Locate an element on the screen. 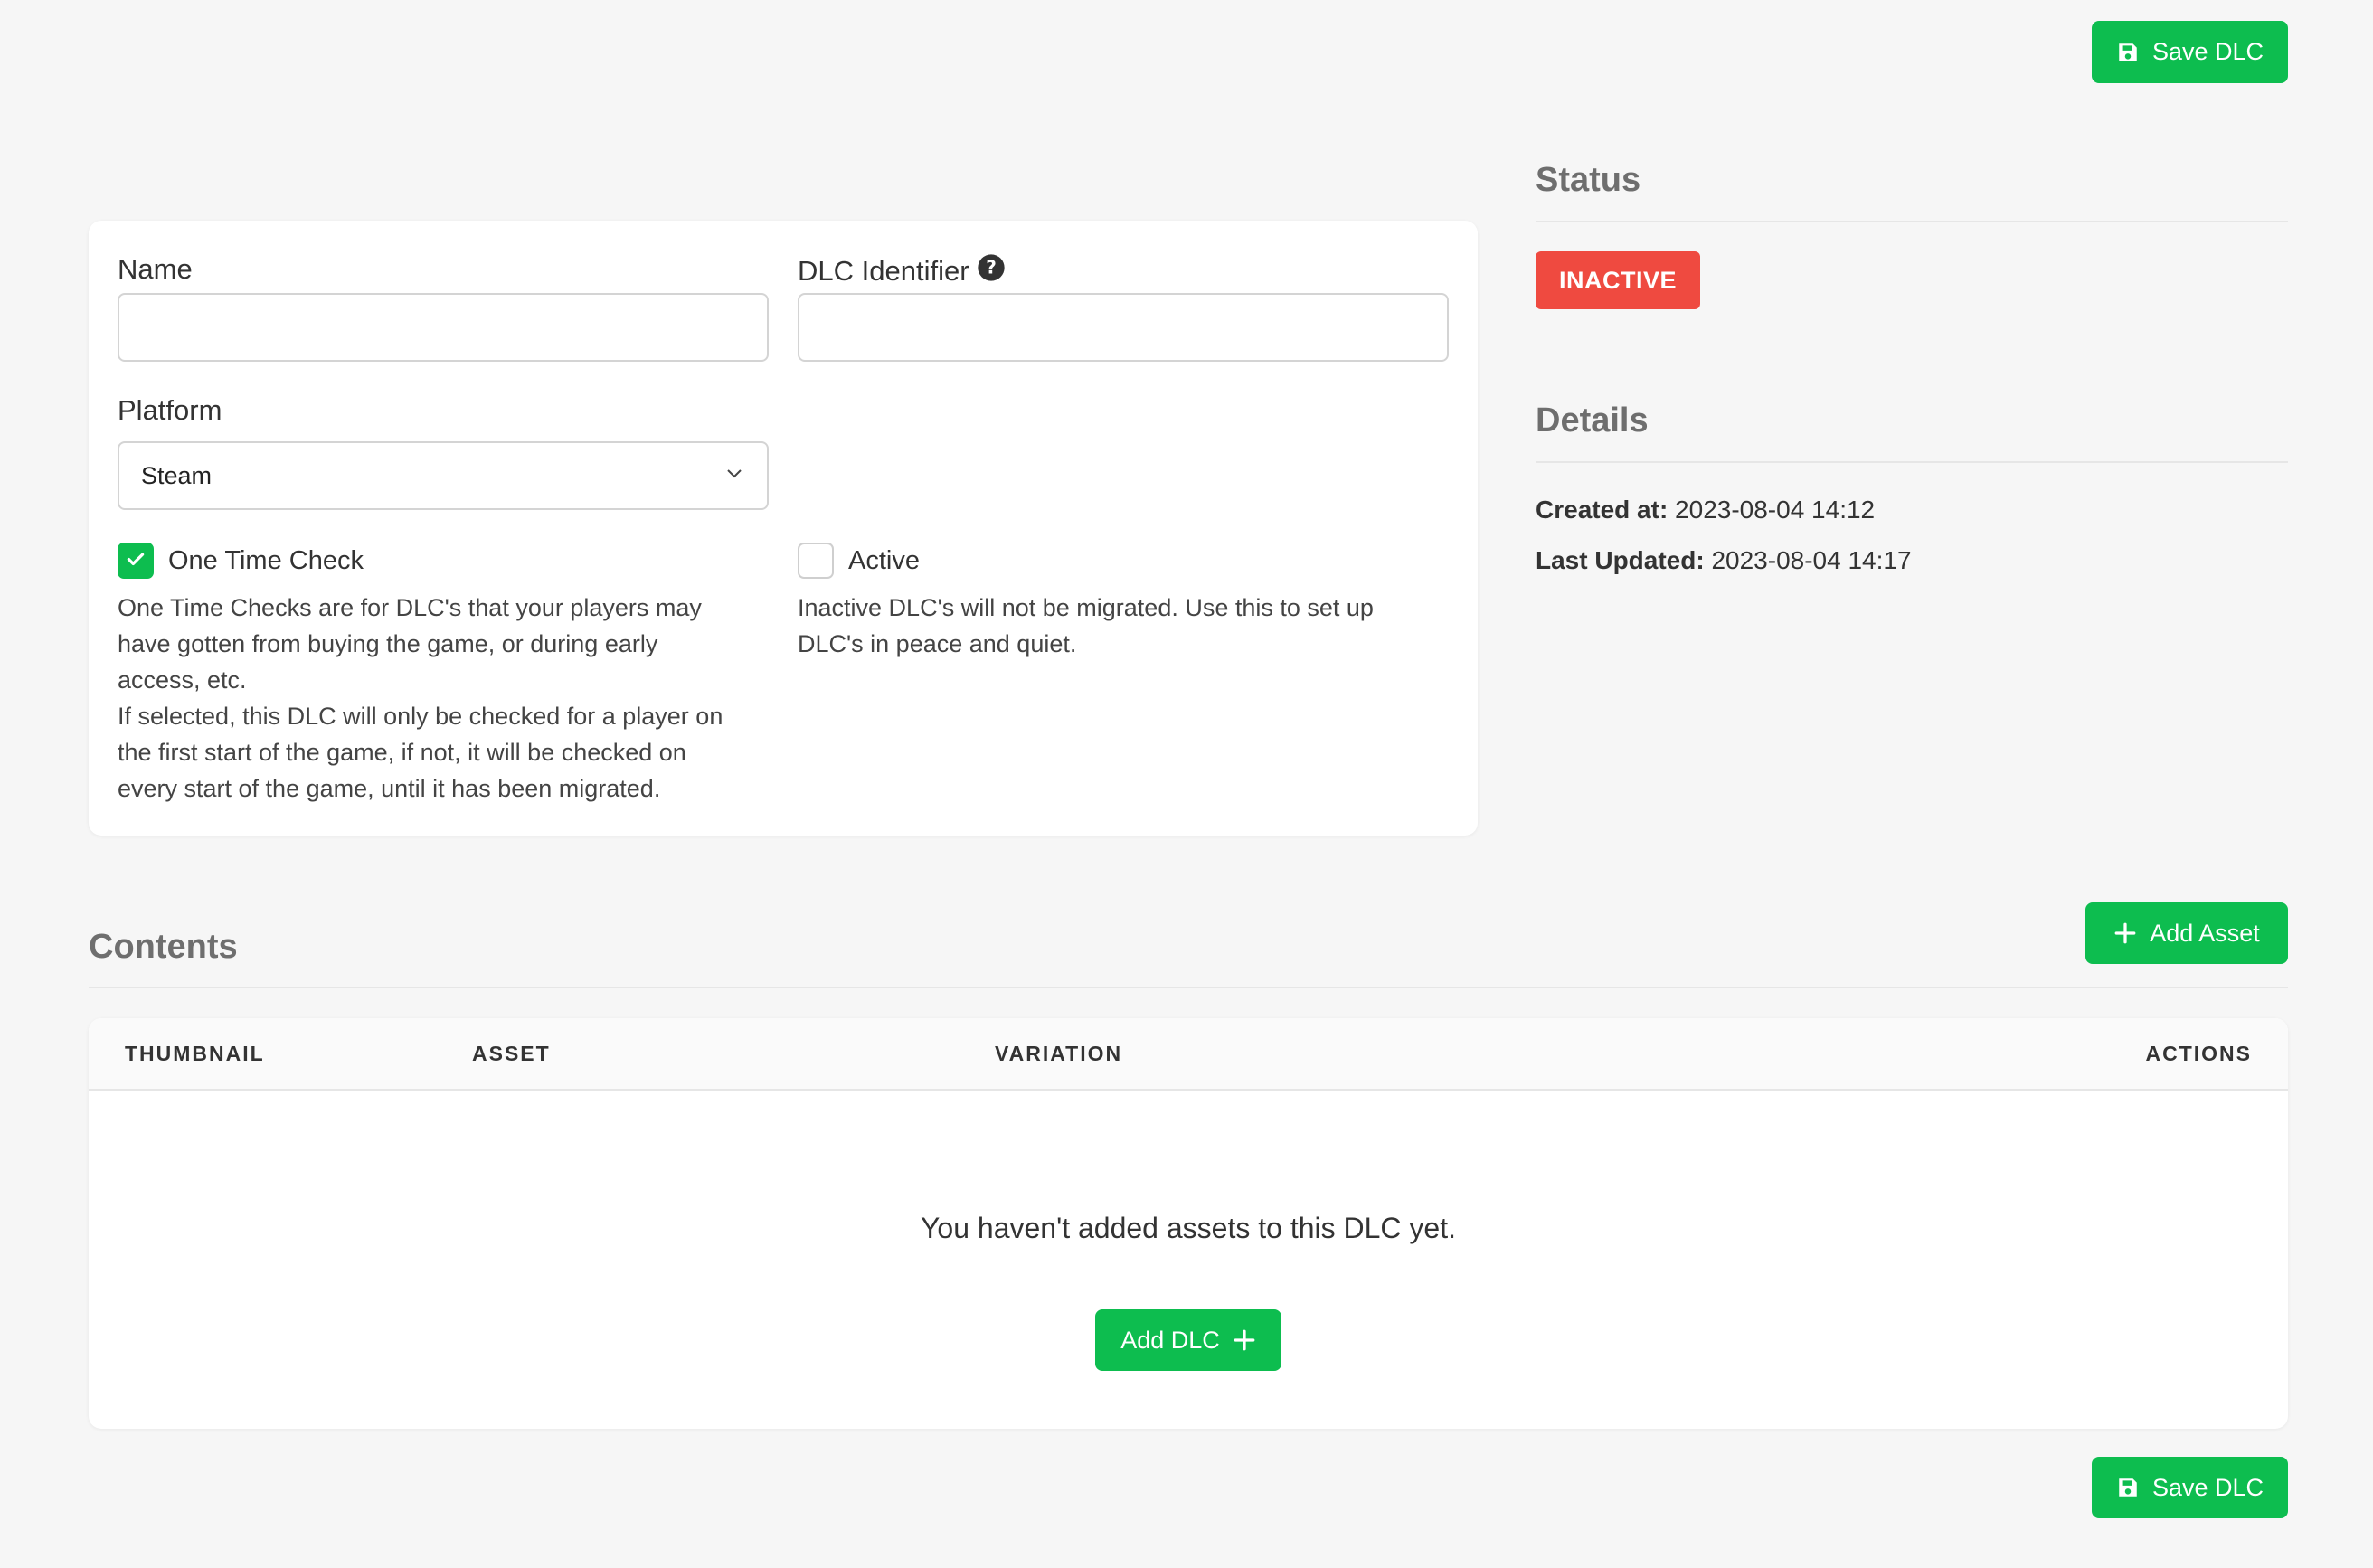 The height and width of the screenshot is (1568, 2373). add-dlc-label: Add DLC is located at coordinates (1170, 1340).